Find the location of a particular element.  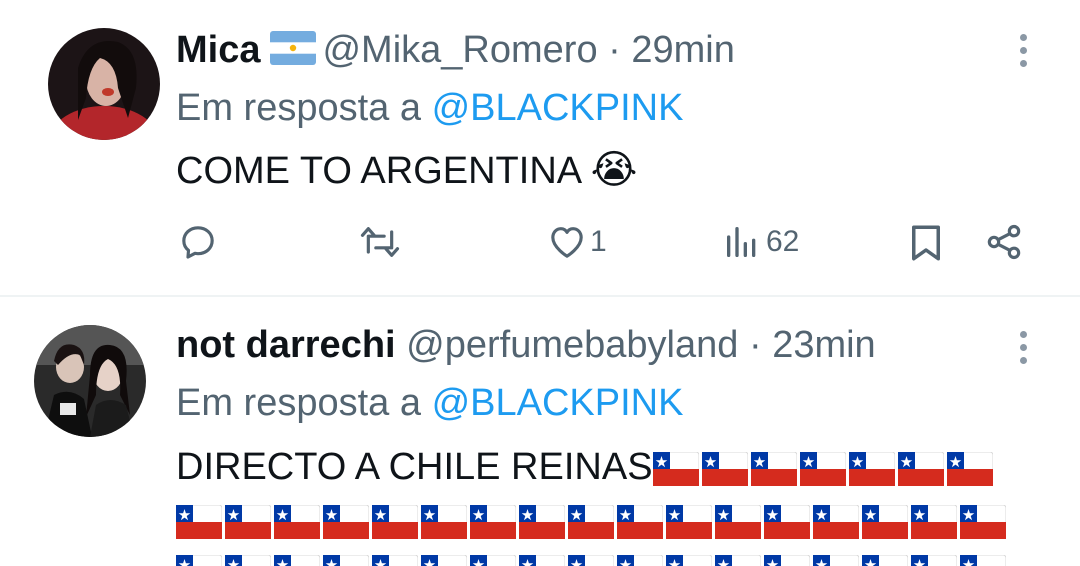

handle: @Mika_Romero is located at coordinates (459, 50).